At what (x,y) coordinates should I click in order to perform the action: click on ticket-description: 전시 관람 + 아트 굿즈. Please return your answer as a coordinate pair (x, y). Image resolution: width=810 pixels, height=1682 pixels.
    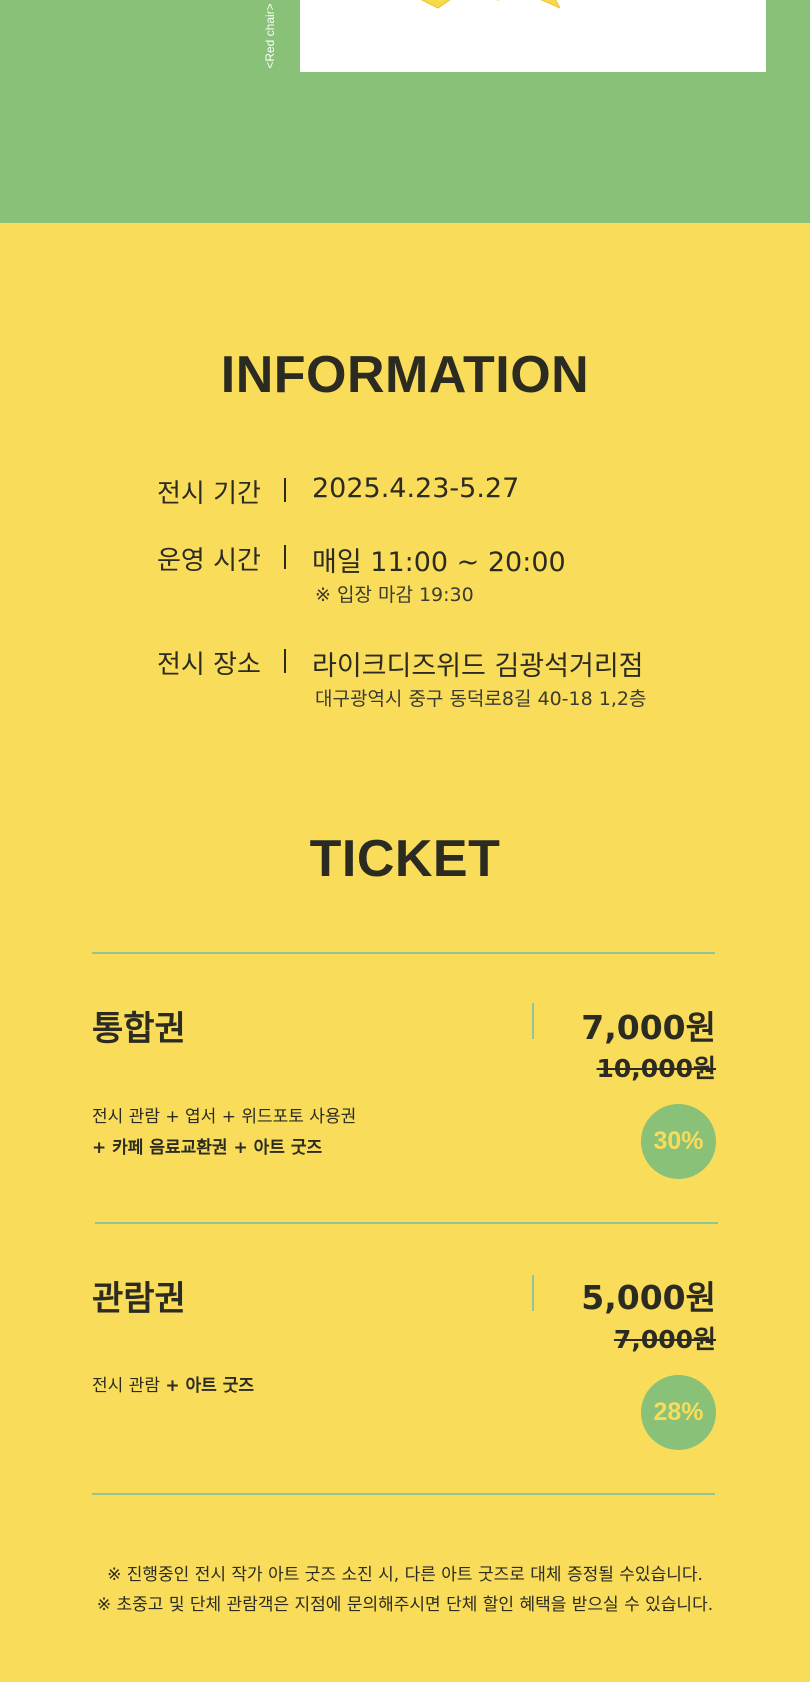
    Looking at the image, I should click on (173, 1386).